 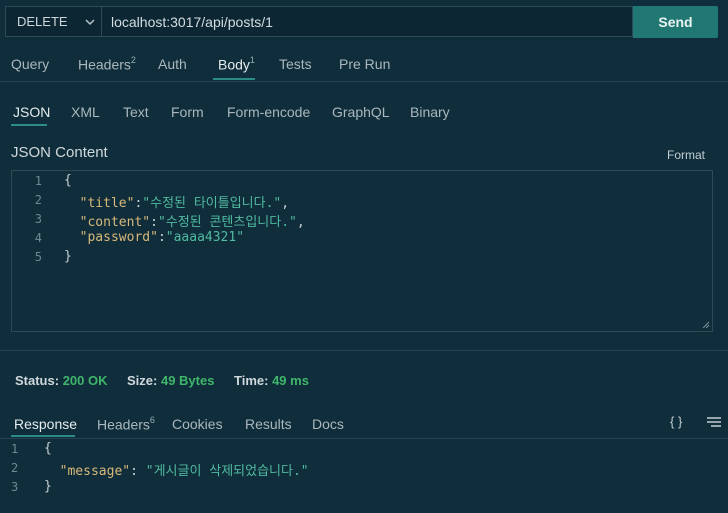 What do you see at coordinates (187, 380) in the screenshot?
I see `size-value: 49 Bytes` at bounding box center [187, 380].